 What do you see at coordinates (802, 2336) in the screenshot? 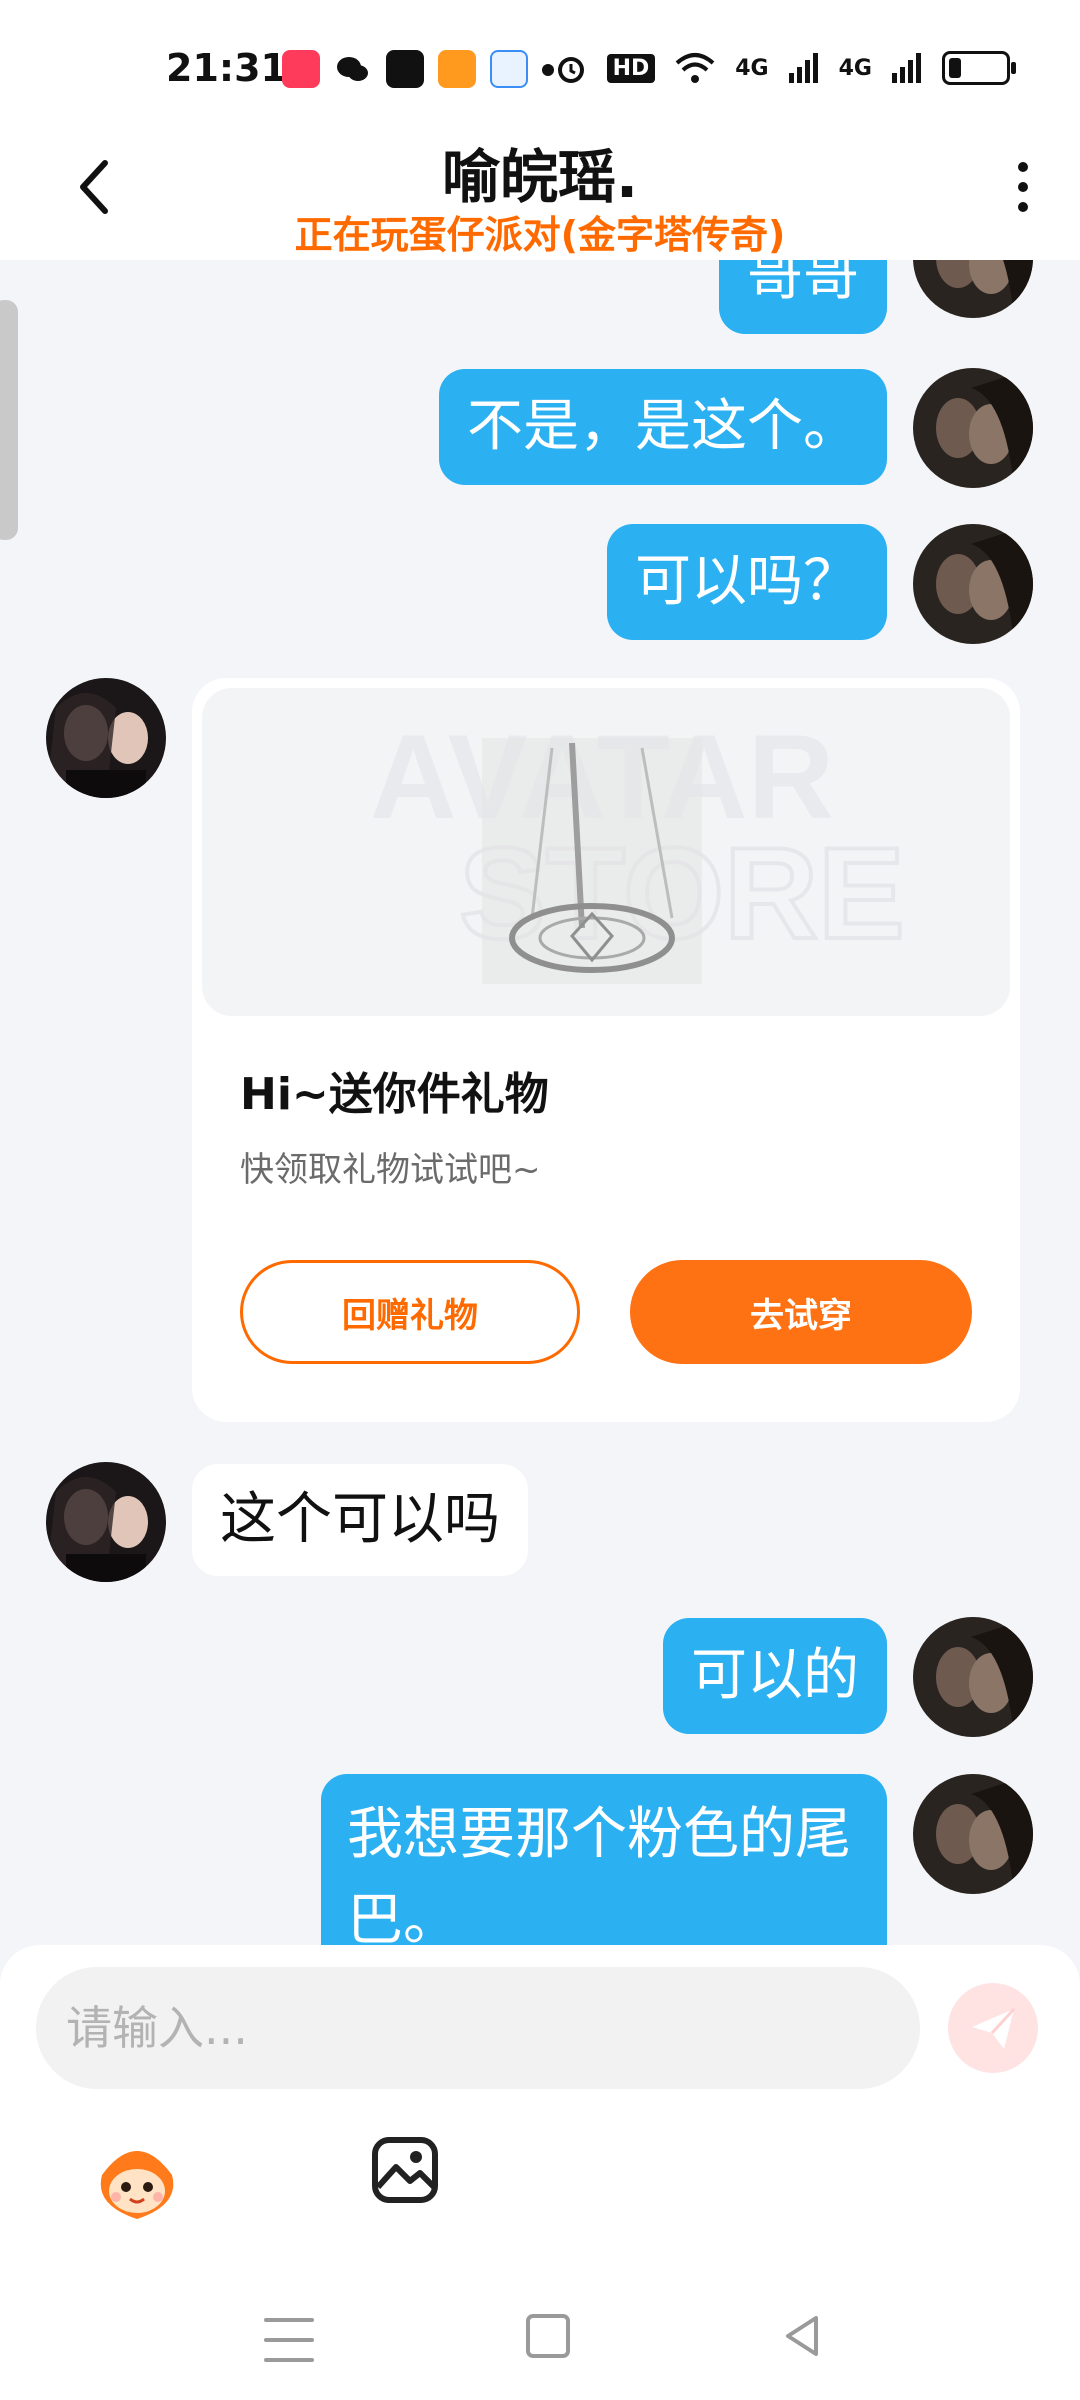
I see `system-back-button` at bounding box center [802, 2336].